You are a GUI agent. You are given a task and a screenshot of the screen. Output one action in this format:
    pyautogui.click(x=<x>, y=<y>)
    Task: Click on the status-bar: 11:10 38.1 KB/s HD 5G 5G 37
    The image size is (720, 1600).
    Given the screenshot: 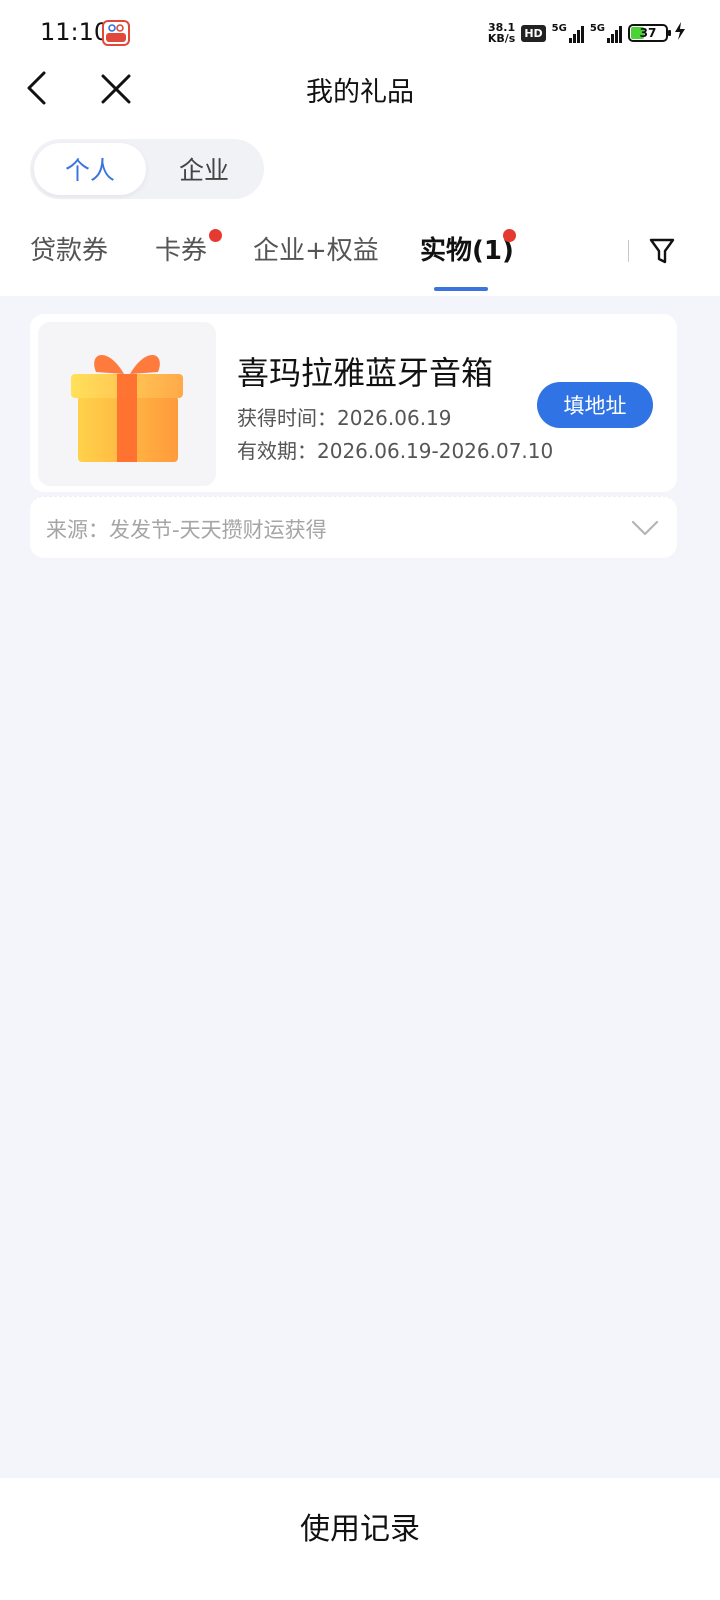 What is the action you would take?
    pyautogui.click(x=360, y=33)
    